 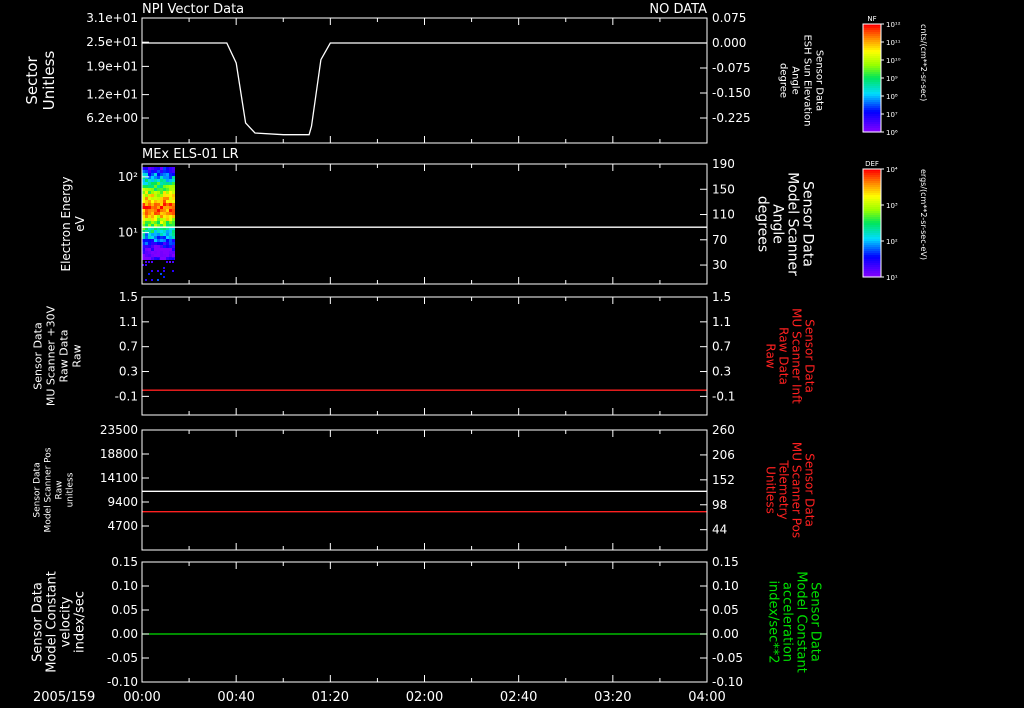 I want to click on y-tick-label-left: 3.1e+01, so click(x=112, y=18).